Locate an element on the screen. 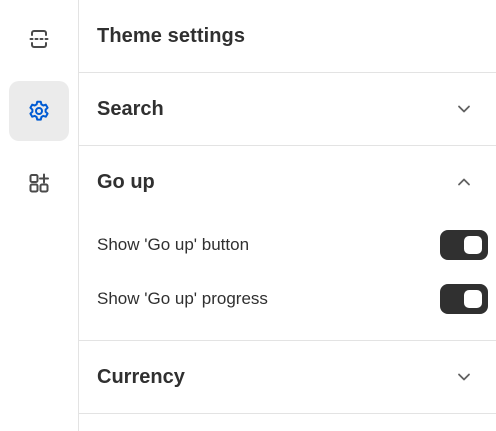 The height and width of the screenshot is (431, 496). panel-header: Theme settings is located at coordinates (287, 36).